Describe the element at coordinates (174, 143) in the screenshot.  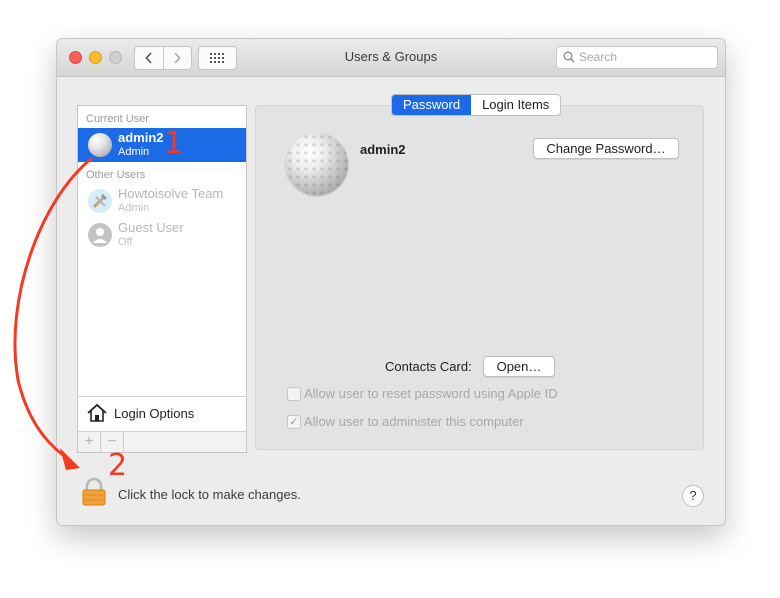
I see `step-one-label: 1` at that location.